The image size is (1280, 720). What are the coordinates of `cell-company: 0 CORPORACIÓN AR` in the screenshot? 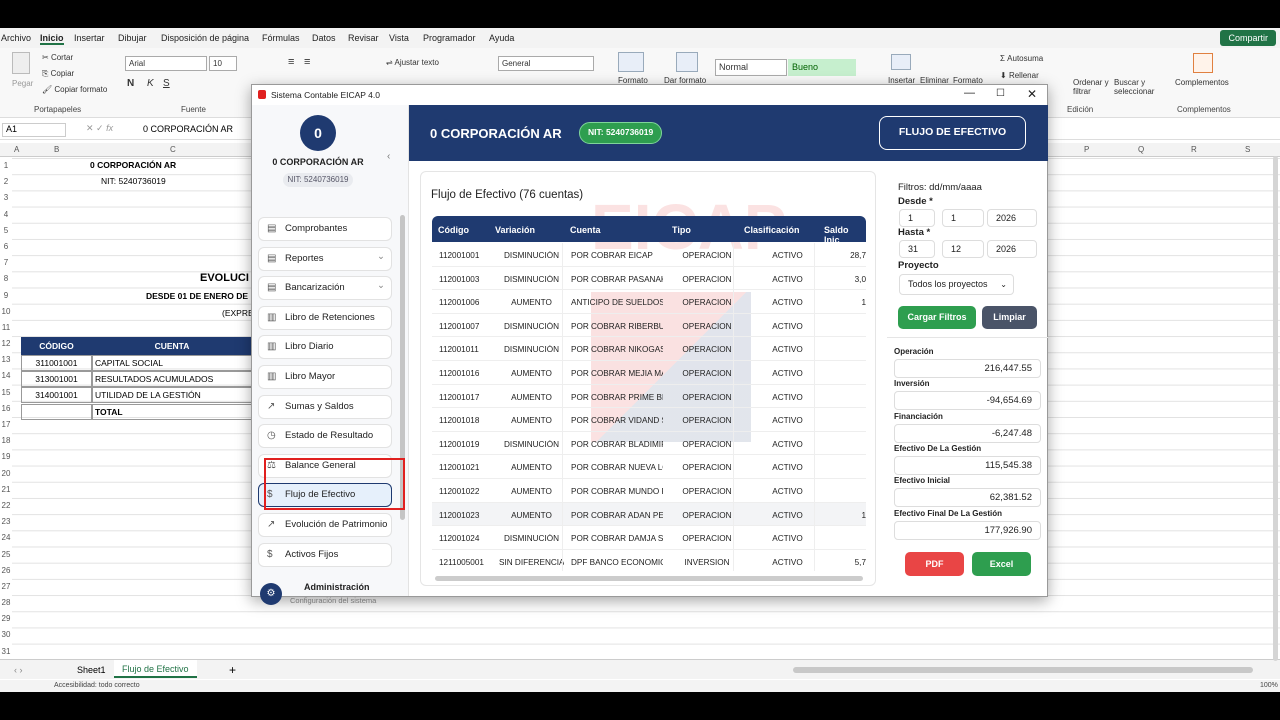 It's located at (133, 165).